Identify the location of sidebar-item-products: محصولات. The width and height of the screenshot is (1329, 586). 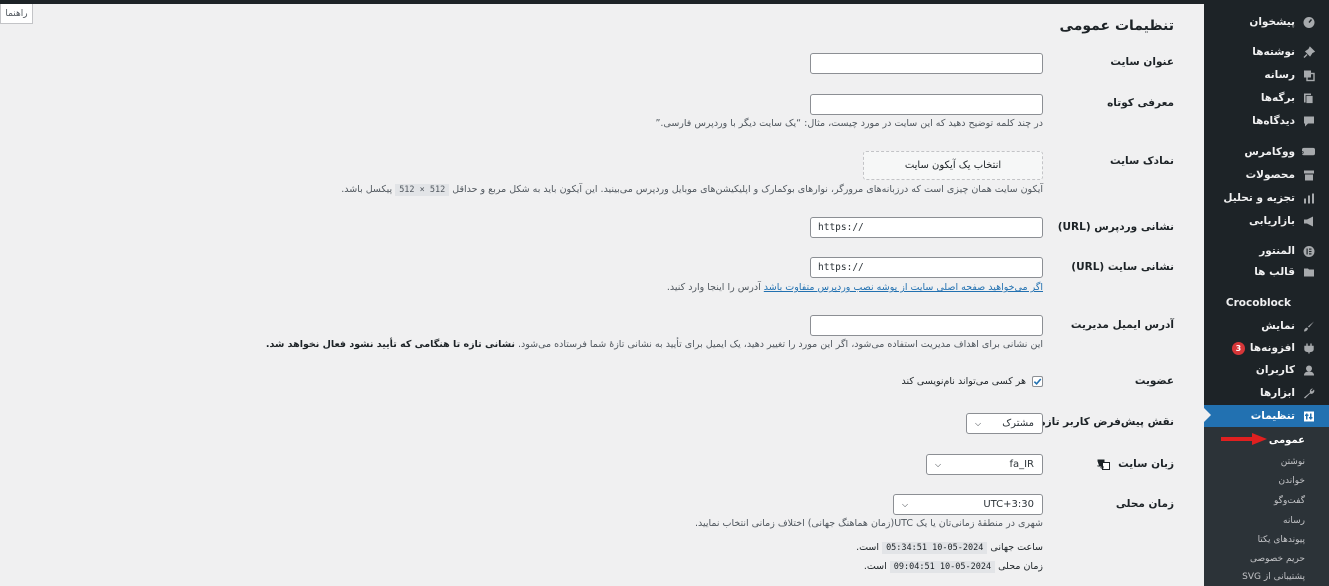
(1266, 175).